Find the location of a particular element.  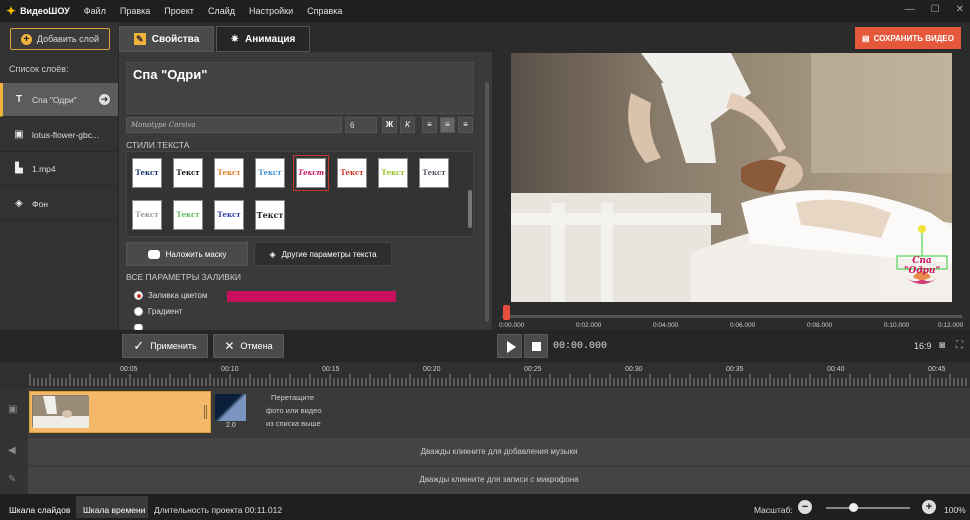

add-layer-button: + Добавить слой is located at coordinates (60, 39).